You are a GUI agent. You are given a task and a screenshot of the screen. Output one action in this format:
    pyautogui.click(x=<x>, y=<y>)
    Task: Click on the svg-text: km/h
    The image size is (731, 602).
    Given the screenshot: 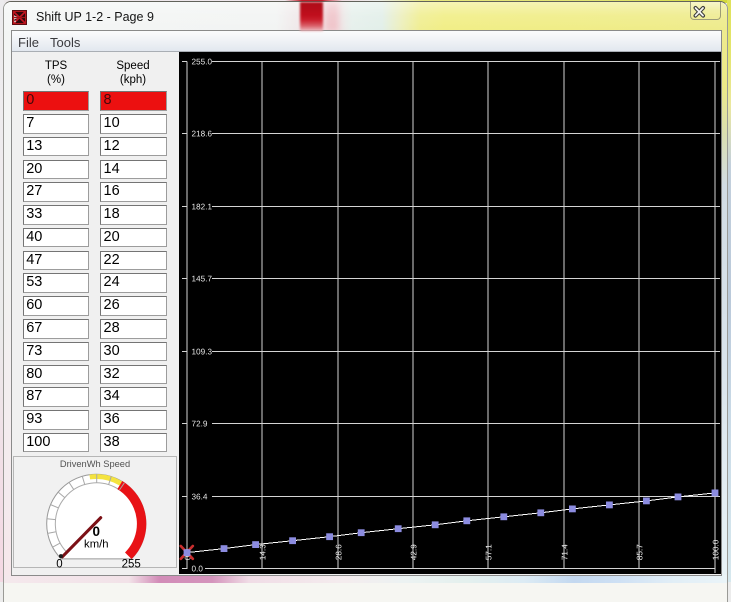 What is the action you would take?
    pyautogui.click(x=96, y=544)
    